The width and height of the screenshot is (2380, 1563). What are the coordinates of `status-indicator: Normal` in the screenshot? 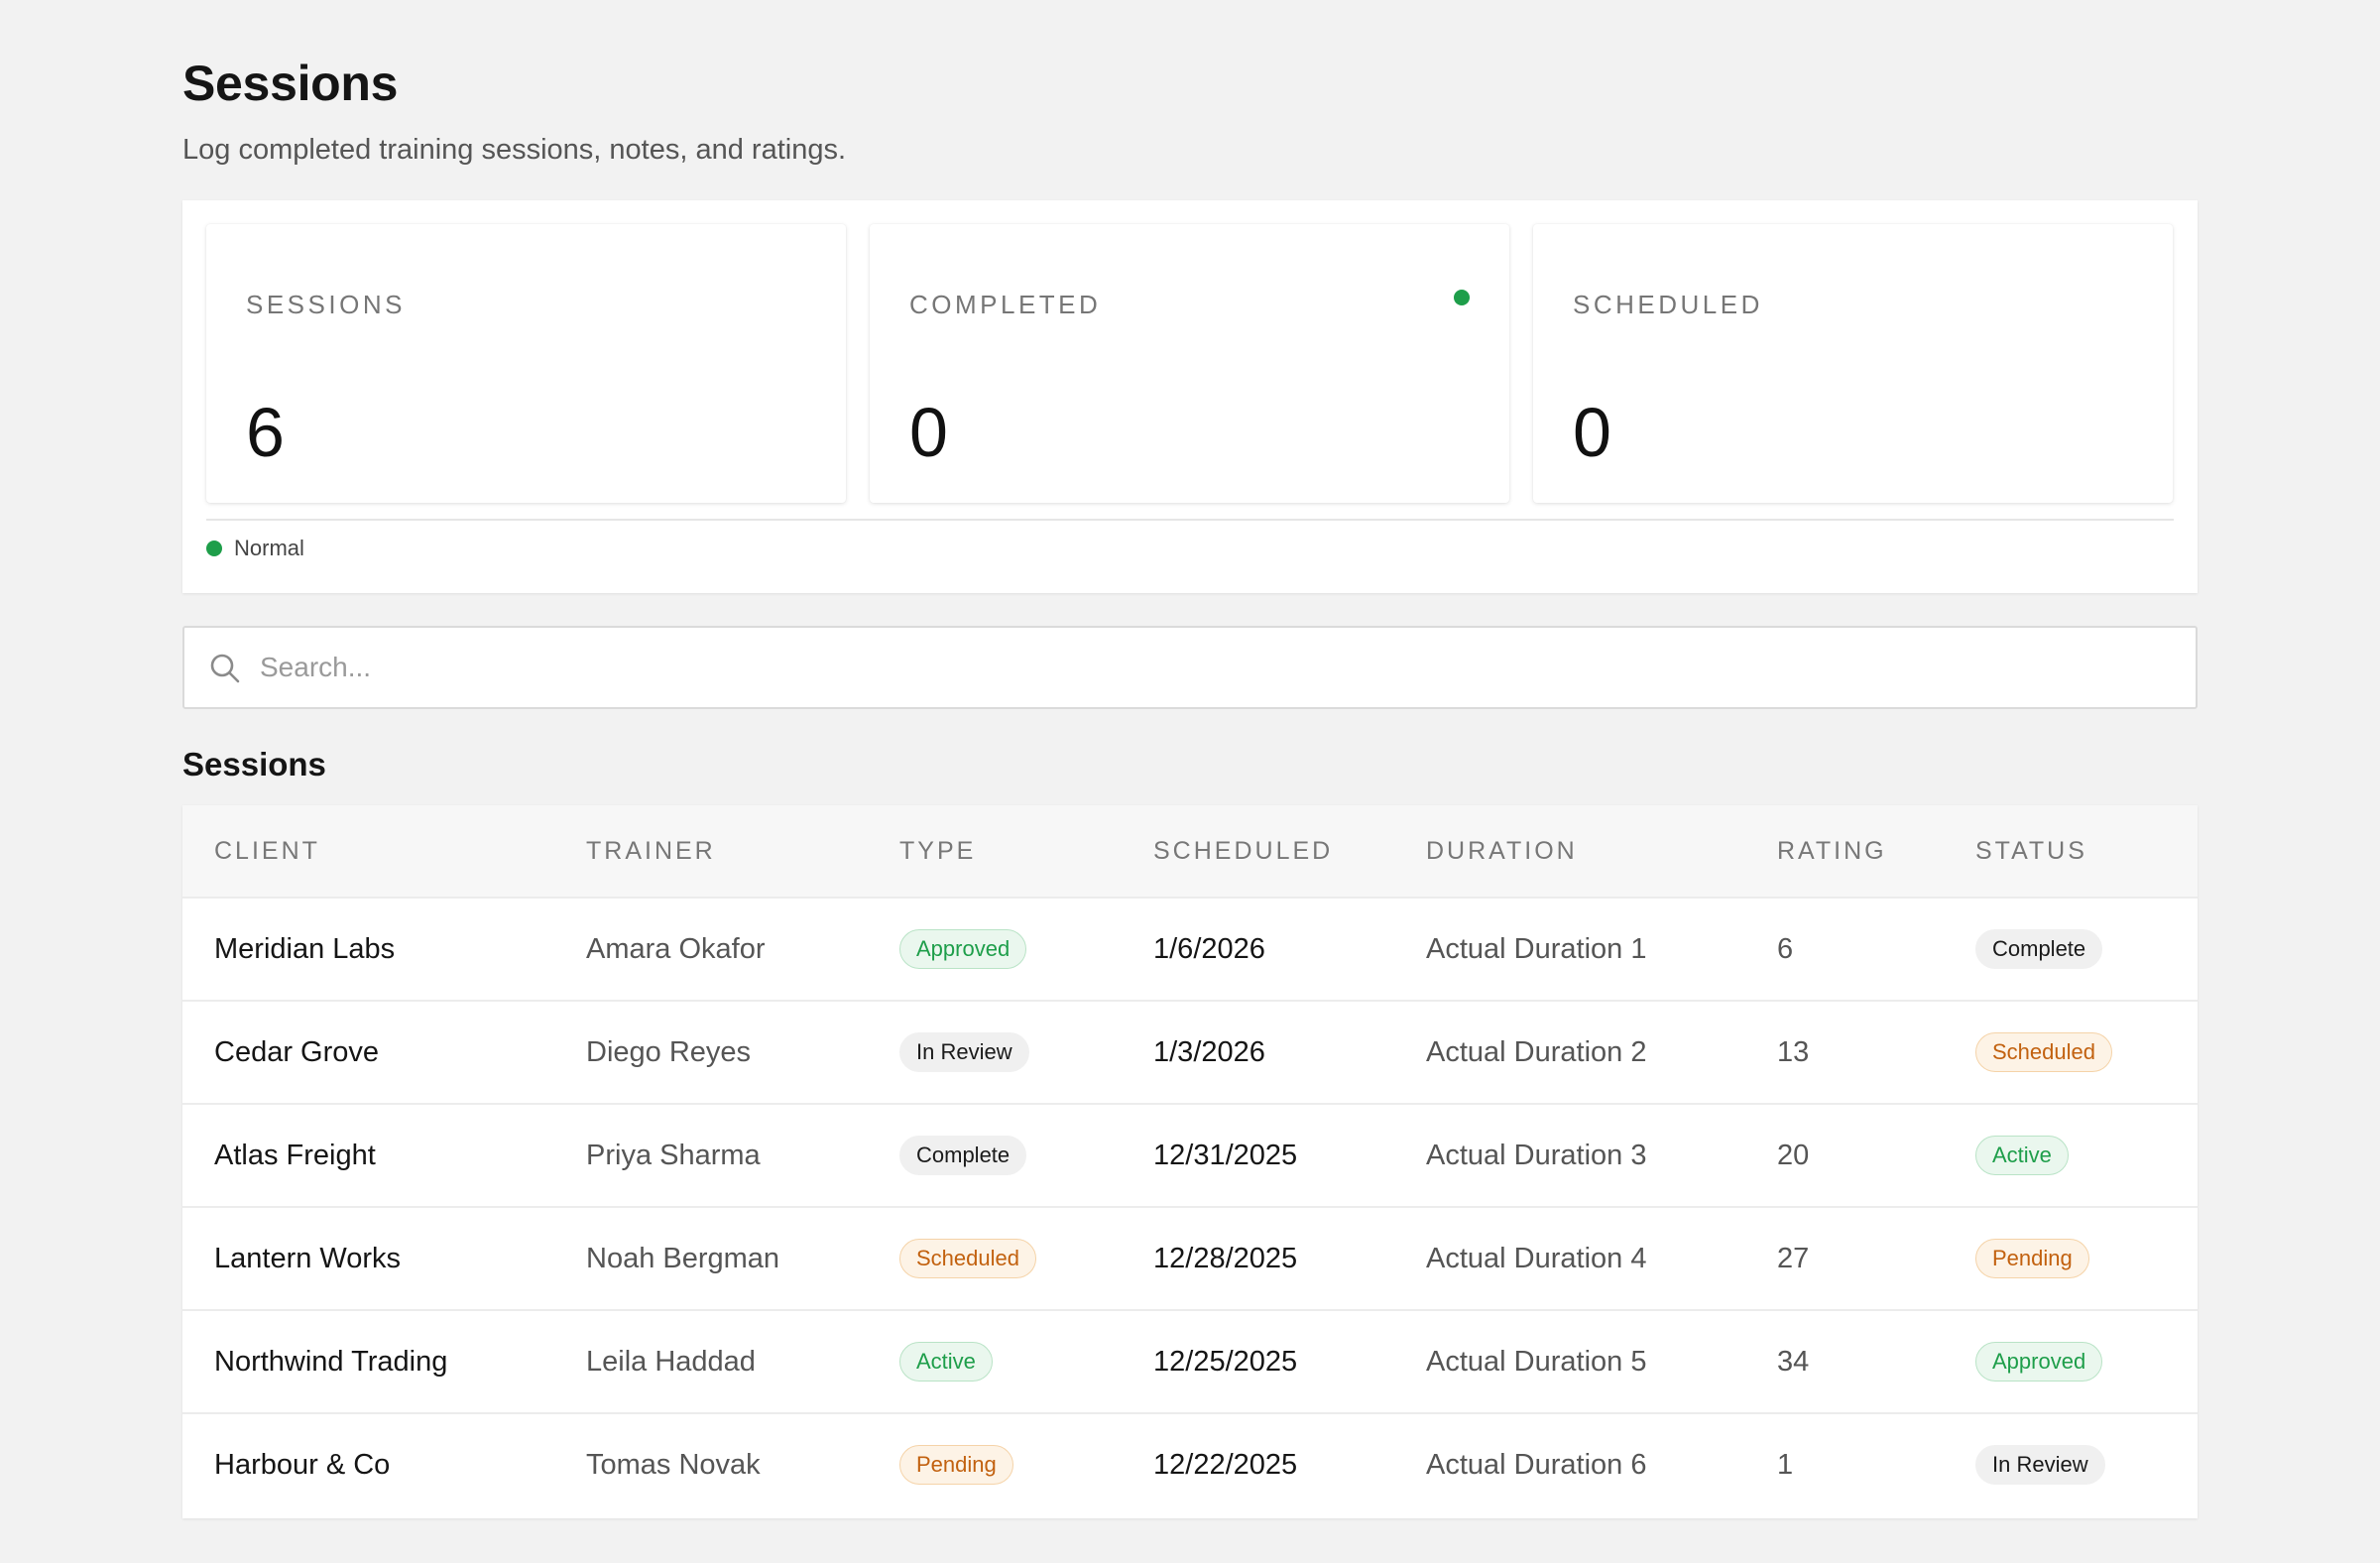 It's located at (255, 548).